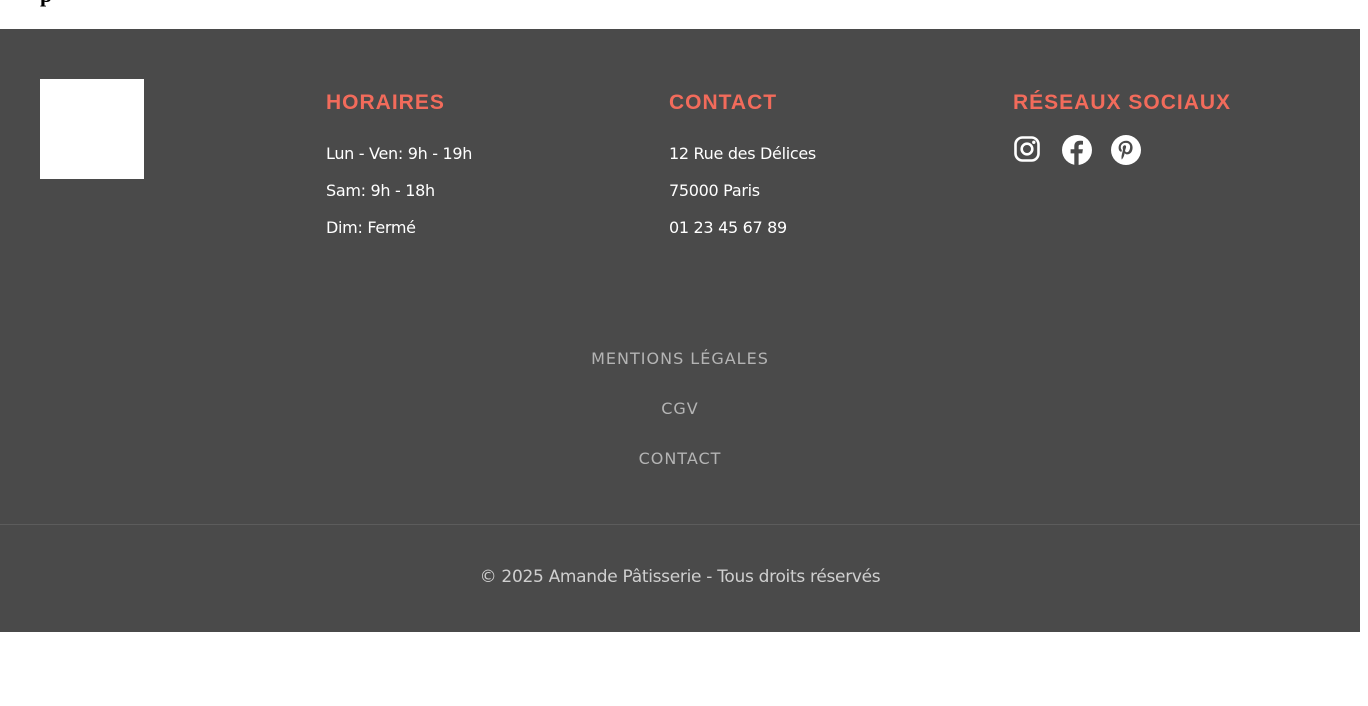  Describe the element at coordinates (380, 190) in the screenshot. I see `hours-saturday: Sam: 9h - 18h` at that location.